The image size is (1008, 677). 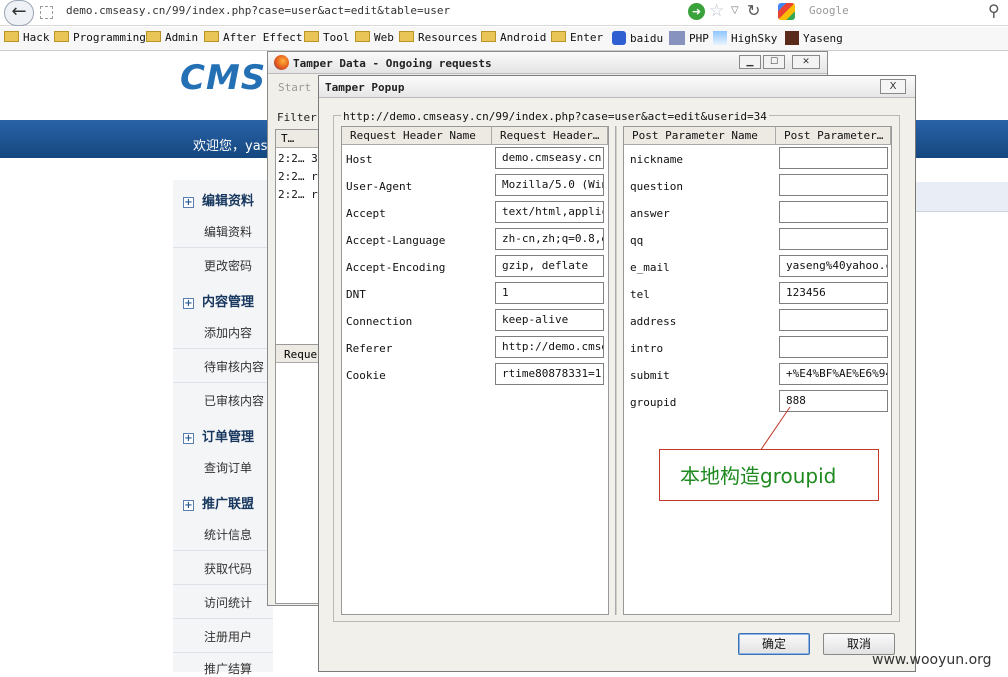 What do you see at coordinates (218, 300) in the screenshot?
I see `menu-header-content: + 内容管理` at bounding box center [218, 300].